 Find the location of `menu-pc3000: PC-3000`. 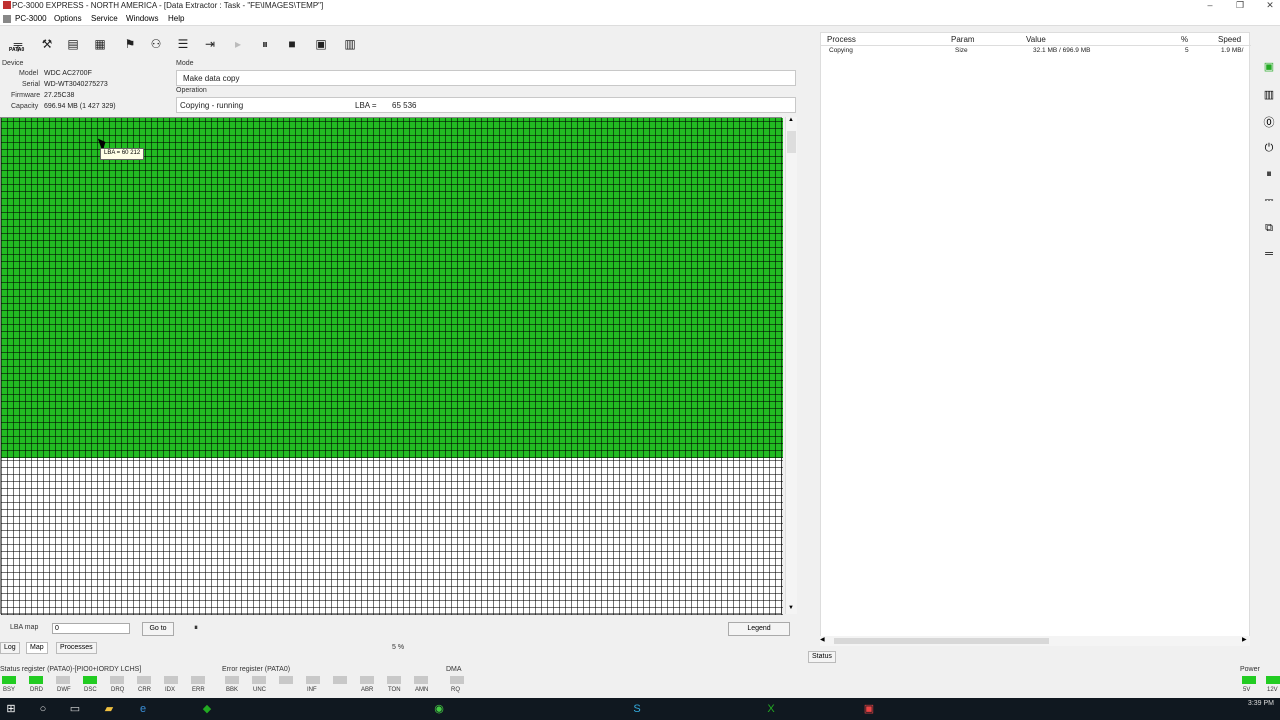

menu-pc3000: PC-3000 is located at coordinates (31, 18).